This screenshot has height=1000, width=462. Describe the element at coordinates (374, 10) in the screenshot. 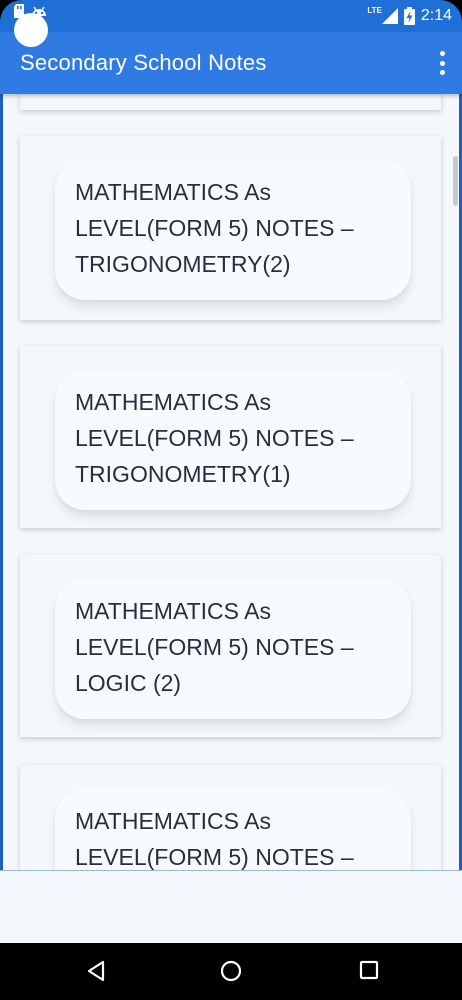

I see `network-type: LTE` at that location.